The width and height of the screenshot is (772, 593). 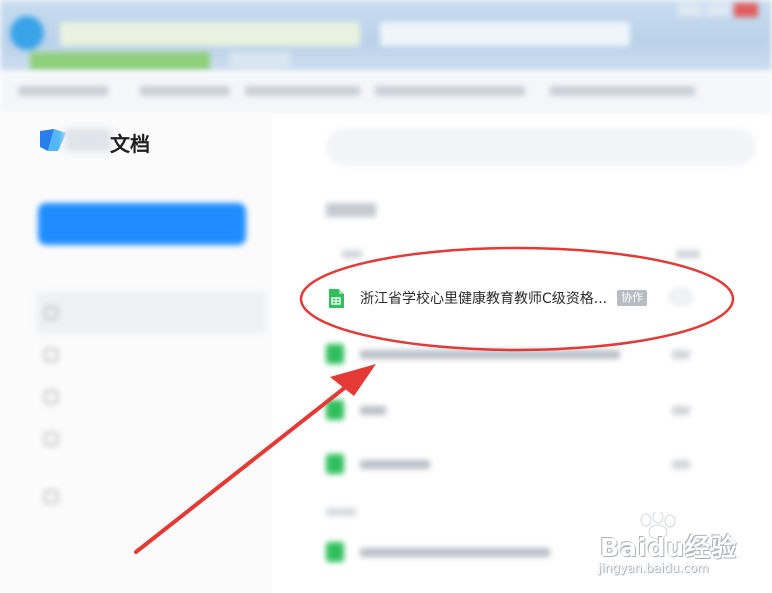 What do you see at coordinates (541, 147) in the screenshot?
I see `search-input` at bounding box center [541, 147].